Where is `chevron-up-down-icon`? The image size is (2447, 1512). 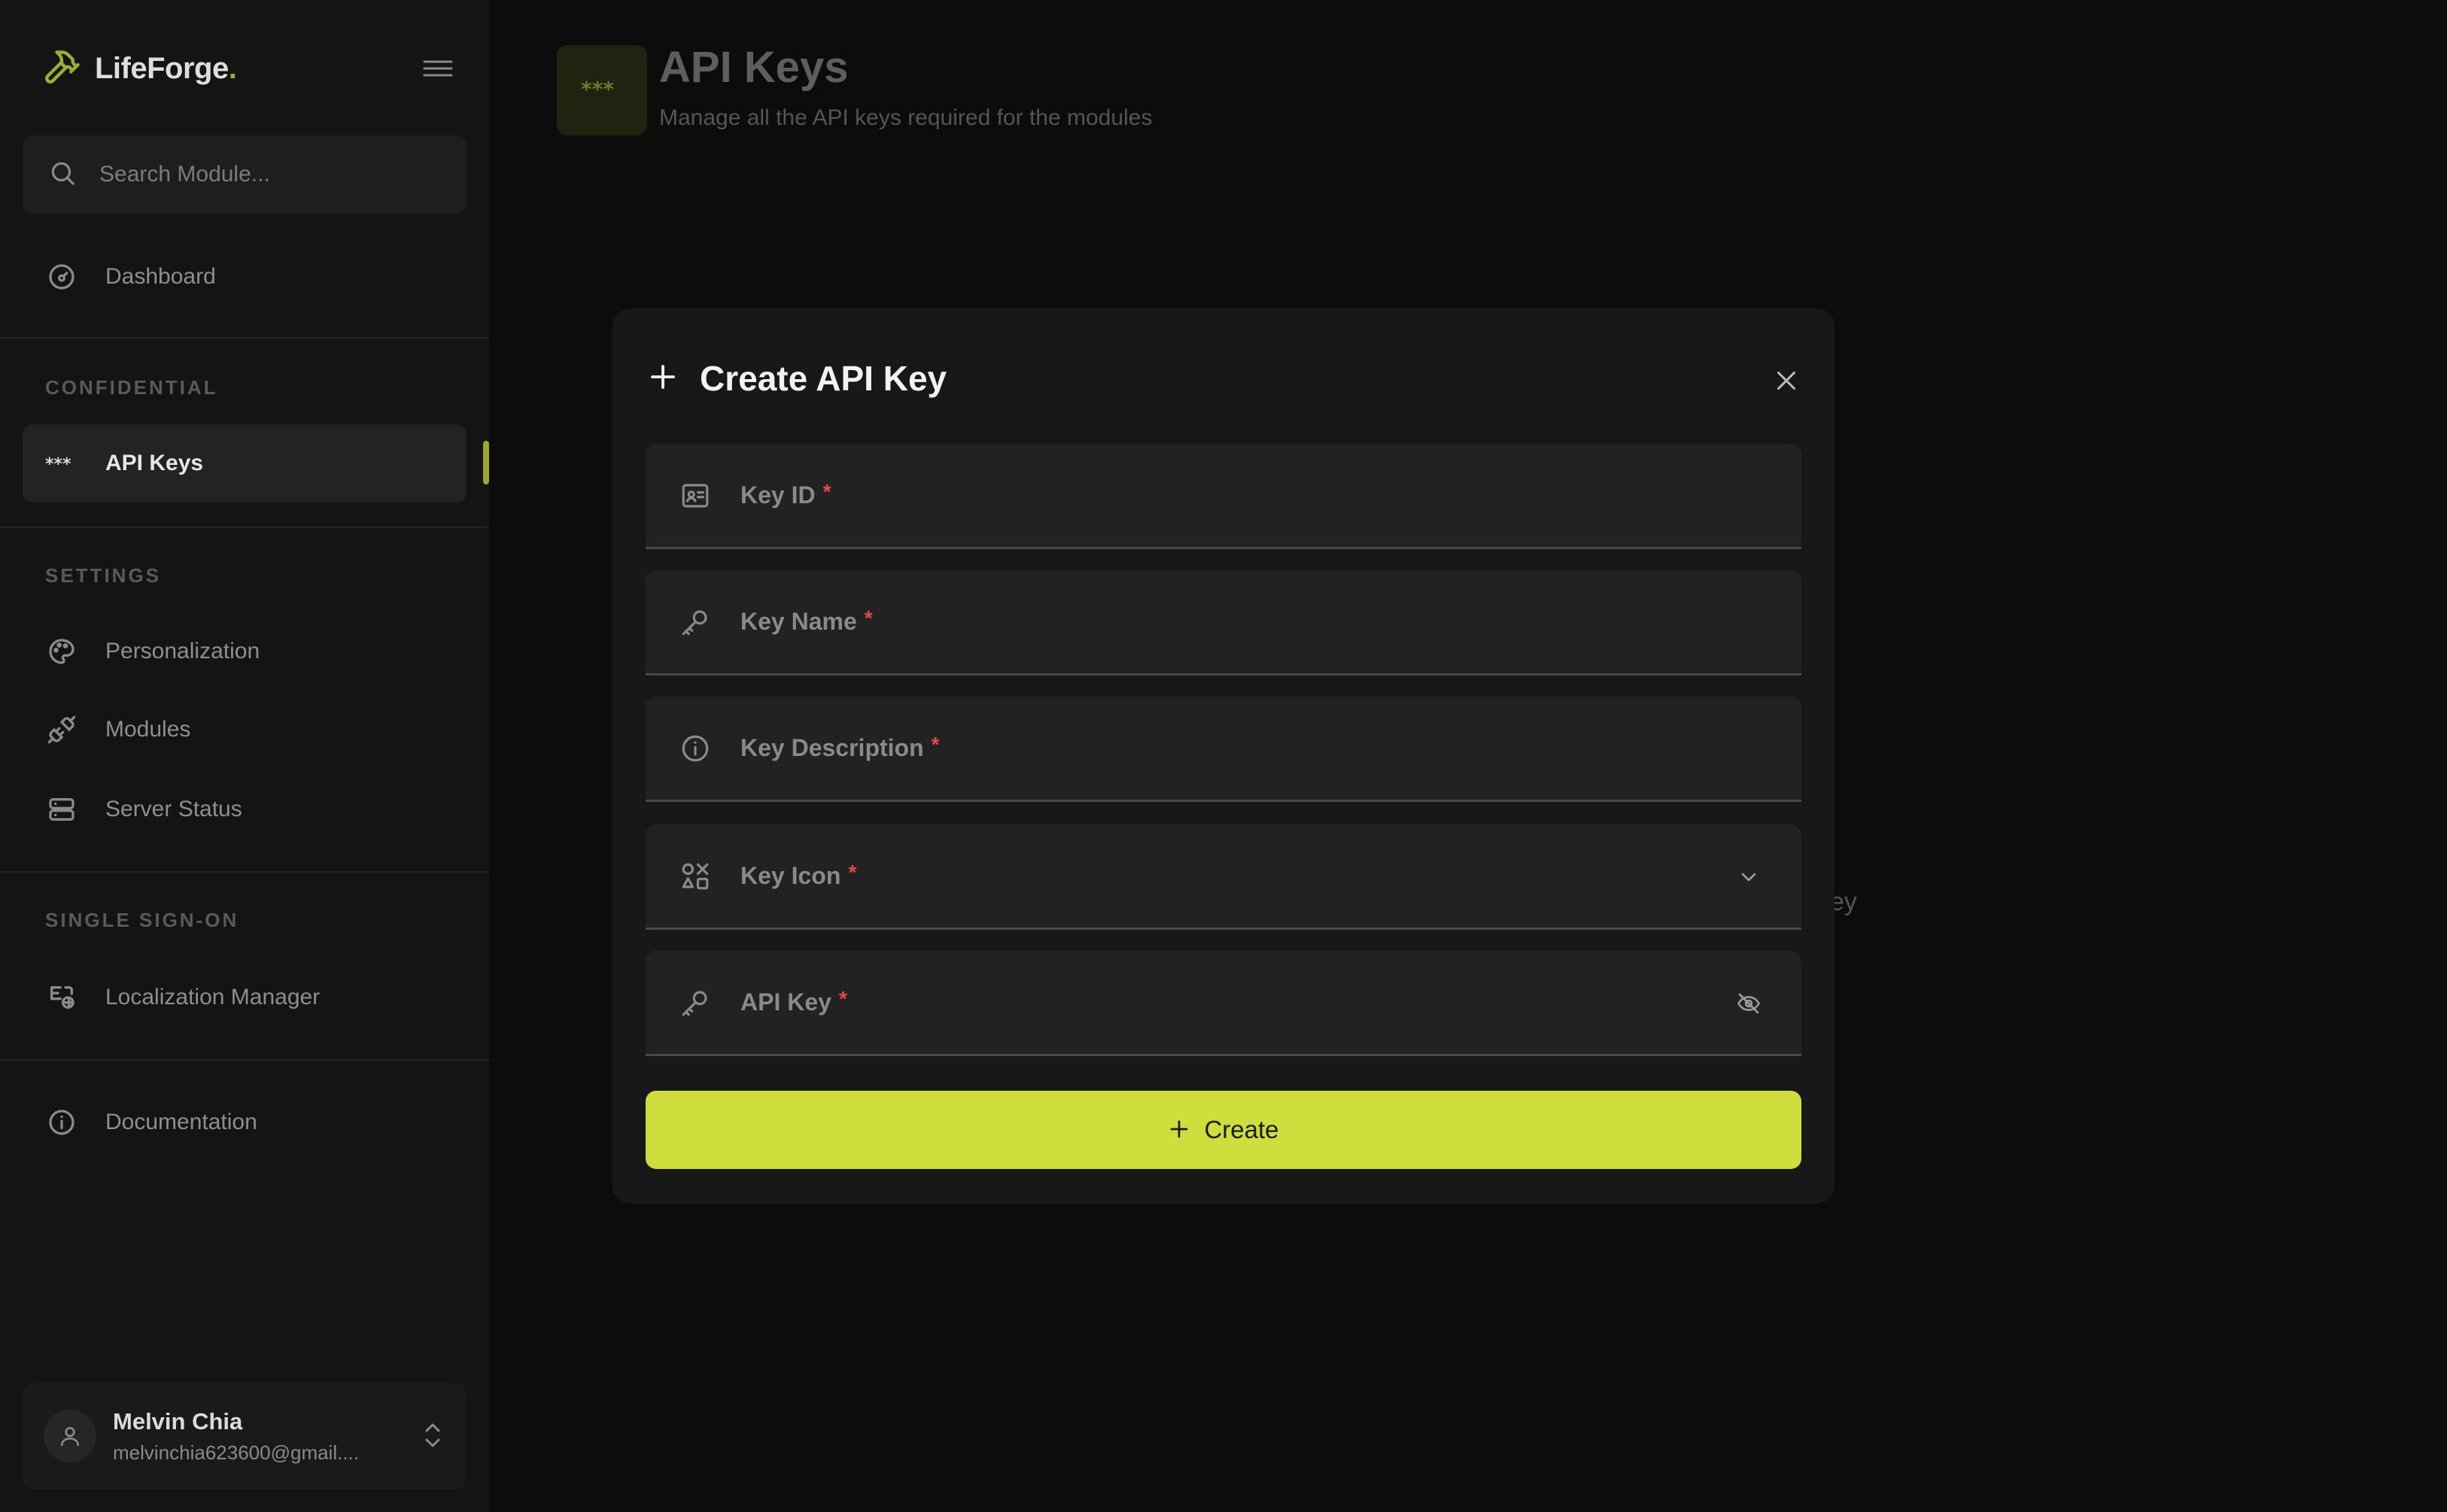
chevron-up-down-icon is located at coordinates (432, 1435).